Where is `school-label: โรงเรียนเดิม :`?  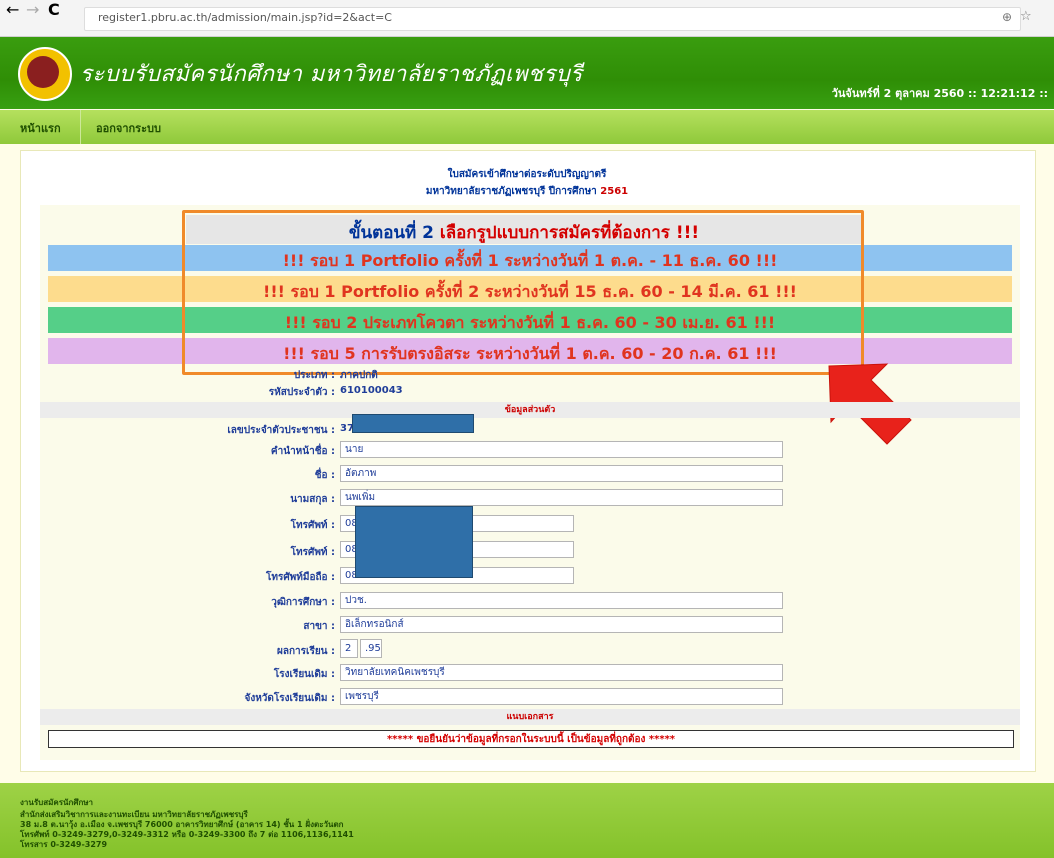
school-label: โรงเรียนเดิม : is located at coordinates (304, 674).